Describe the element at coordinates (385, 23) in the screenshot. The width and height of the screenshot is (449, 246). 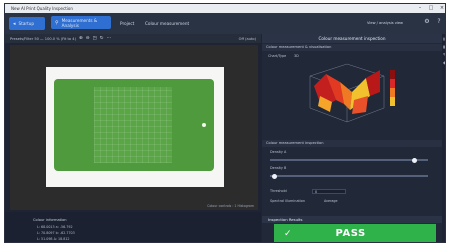
I see `view-selector: View / analysis view` at that location.